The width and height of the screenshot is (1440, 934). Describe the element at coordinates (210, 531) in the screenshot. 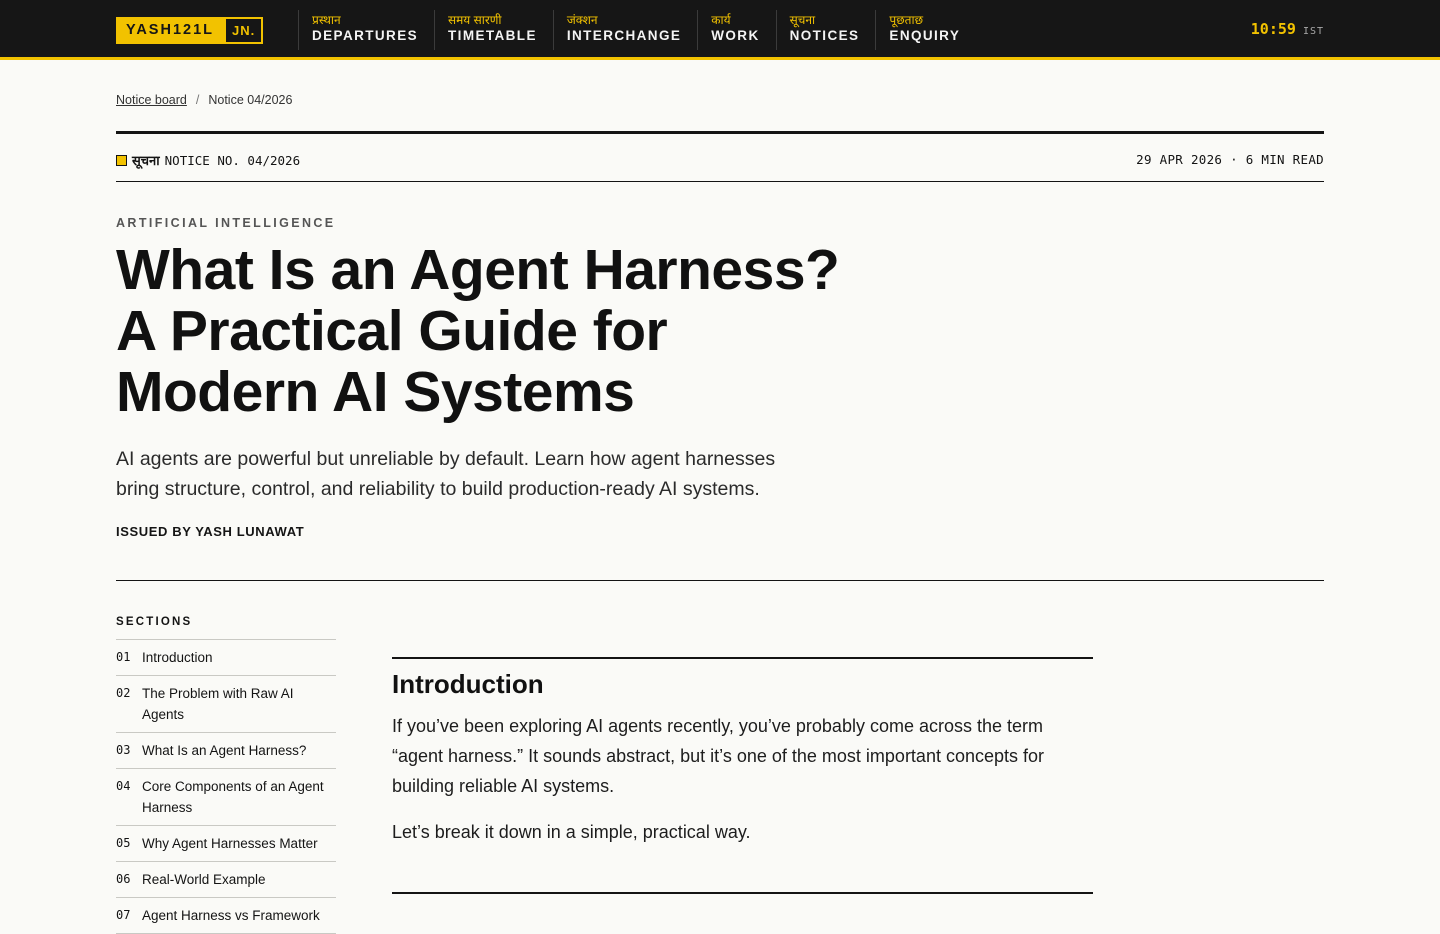

I see `article-byline: ISSUED BY YASH LUNAWAT` at that location.